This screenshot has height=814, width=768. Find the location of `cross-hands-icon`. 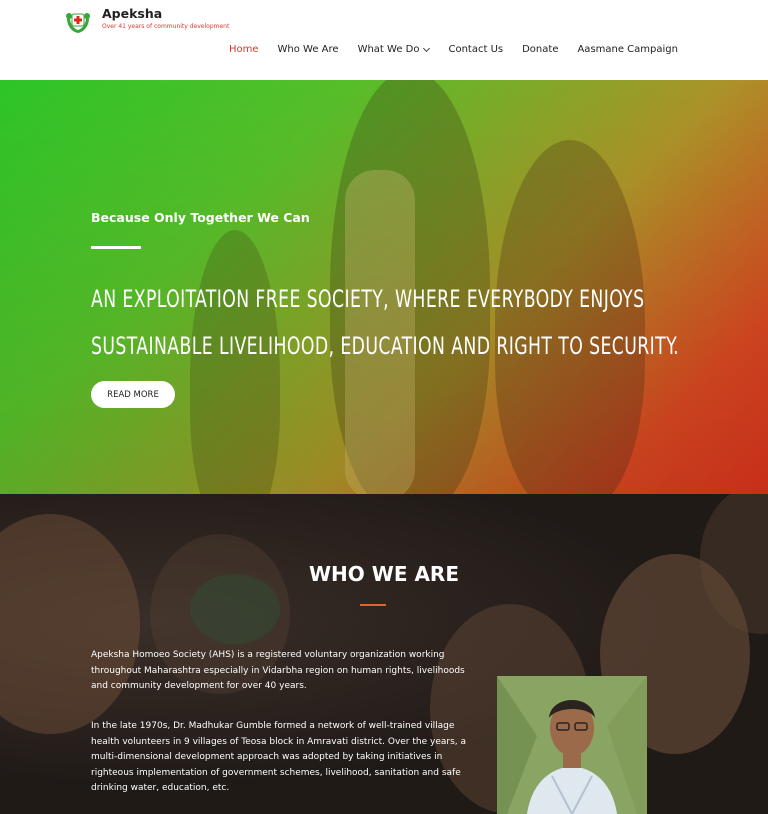

cross-hands-icon is located at coordinates (78, 23).